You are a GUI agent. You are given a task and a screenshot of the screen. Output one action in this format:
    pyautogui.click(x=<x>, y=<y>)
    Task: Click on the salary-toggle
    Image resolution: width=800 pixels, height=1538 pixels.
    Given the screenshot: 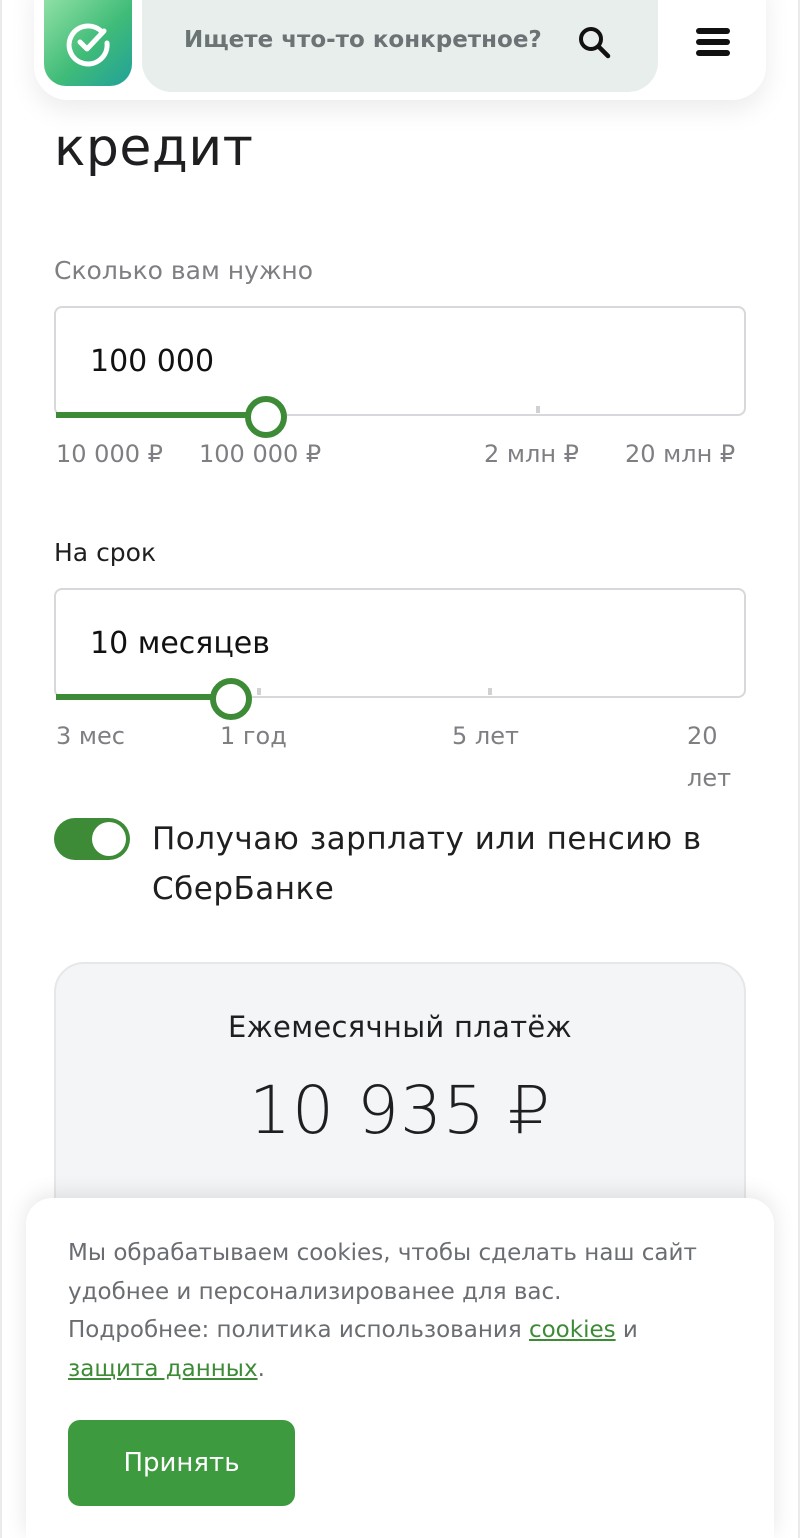 What is the action you would take?
    pyautogui.click(x=92, y=839)
    